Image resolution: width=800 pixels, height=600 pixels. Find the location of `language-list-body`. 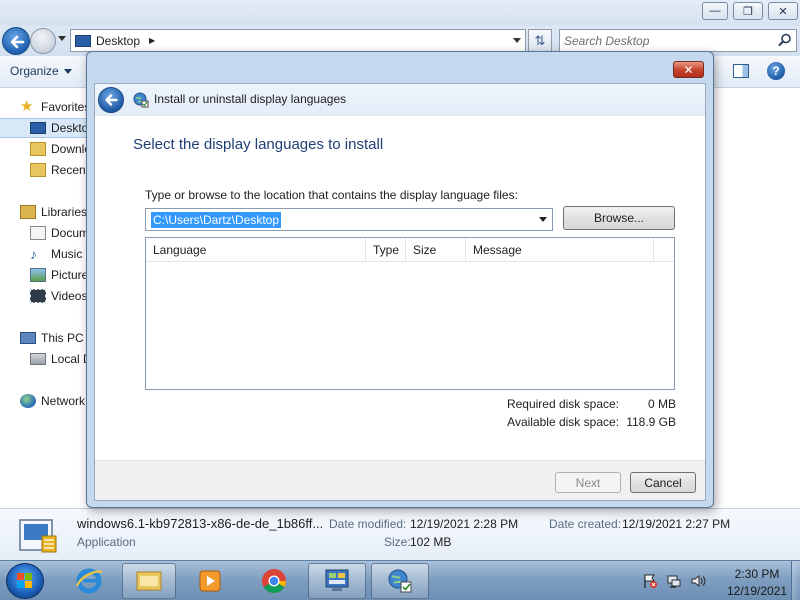

language-list-body is located at coordinates (410, 325).